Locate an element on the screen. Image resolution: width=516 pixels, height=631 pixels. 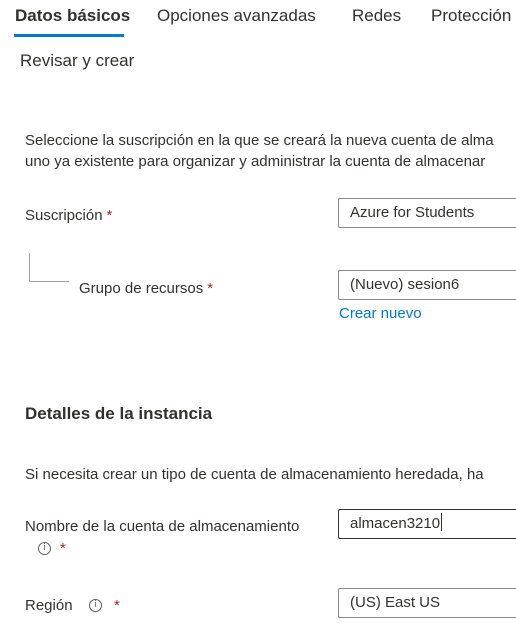
instance-details-title: Detalles de la instancia is located at coordinates (119, 413).